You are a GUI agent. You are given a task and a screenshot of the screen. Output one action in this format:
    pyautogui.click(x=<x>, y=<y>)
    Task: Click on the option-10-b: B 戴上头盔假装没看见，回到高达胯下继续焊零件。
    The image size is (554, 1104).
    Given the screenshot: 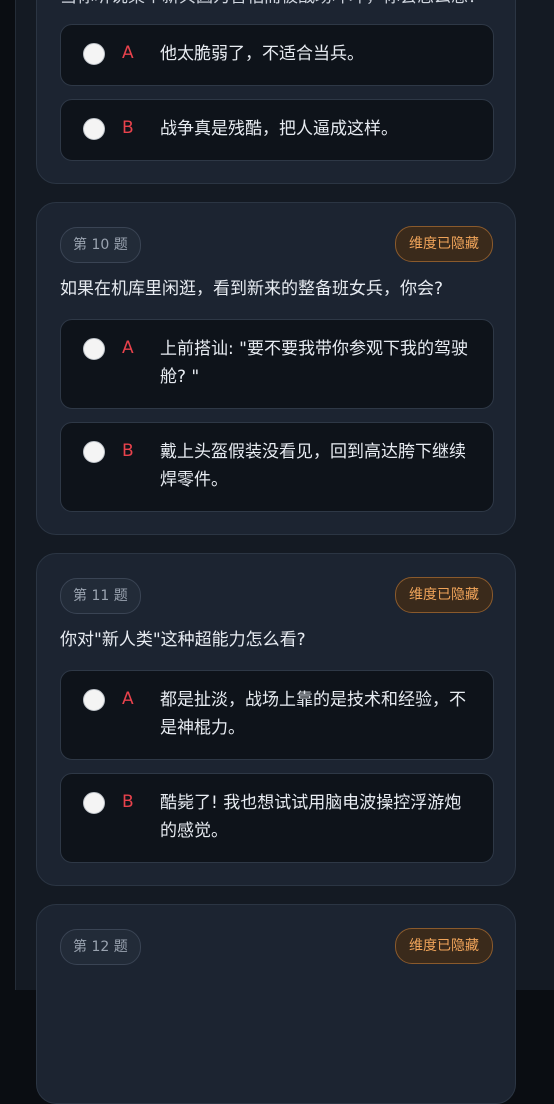 What is the action you would take?
    pyautogui.click(x=277, y=467)
    